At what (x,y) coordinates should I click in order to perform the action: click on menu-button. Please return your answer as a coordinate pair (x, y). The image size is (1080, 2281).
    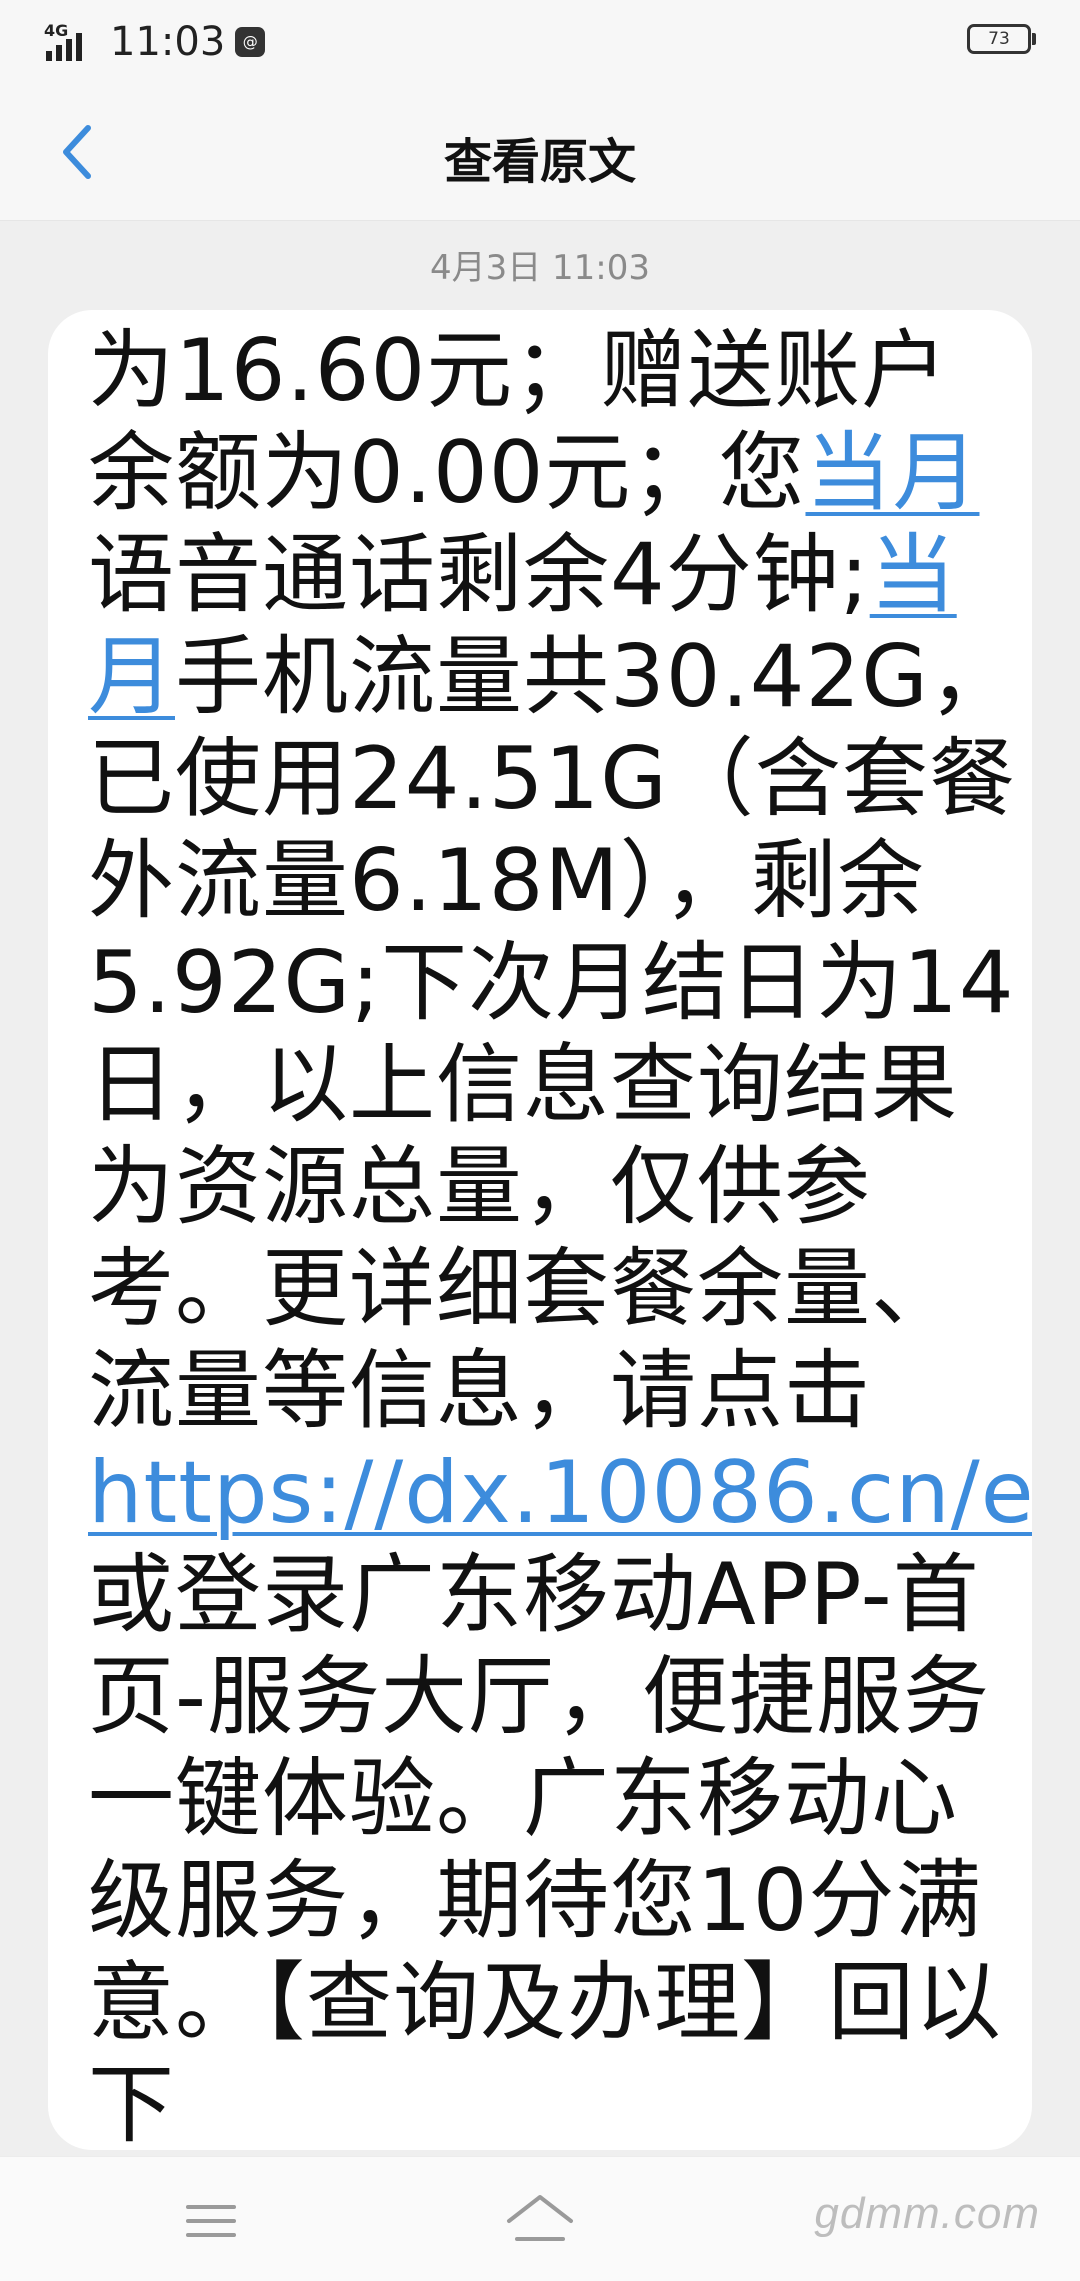
    Looking at the image, I should click on (211, 2220).